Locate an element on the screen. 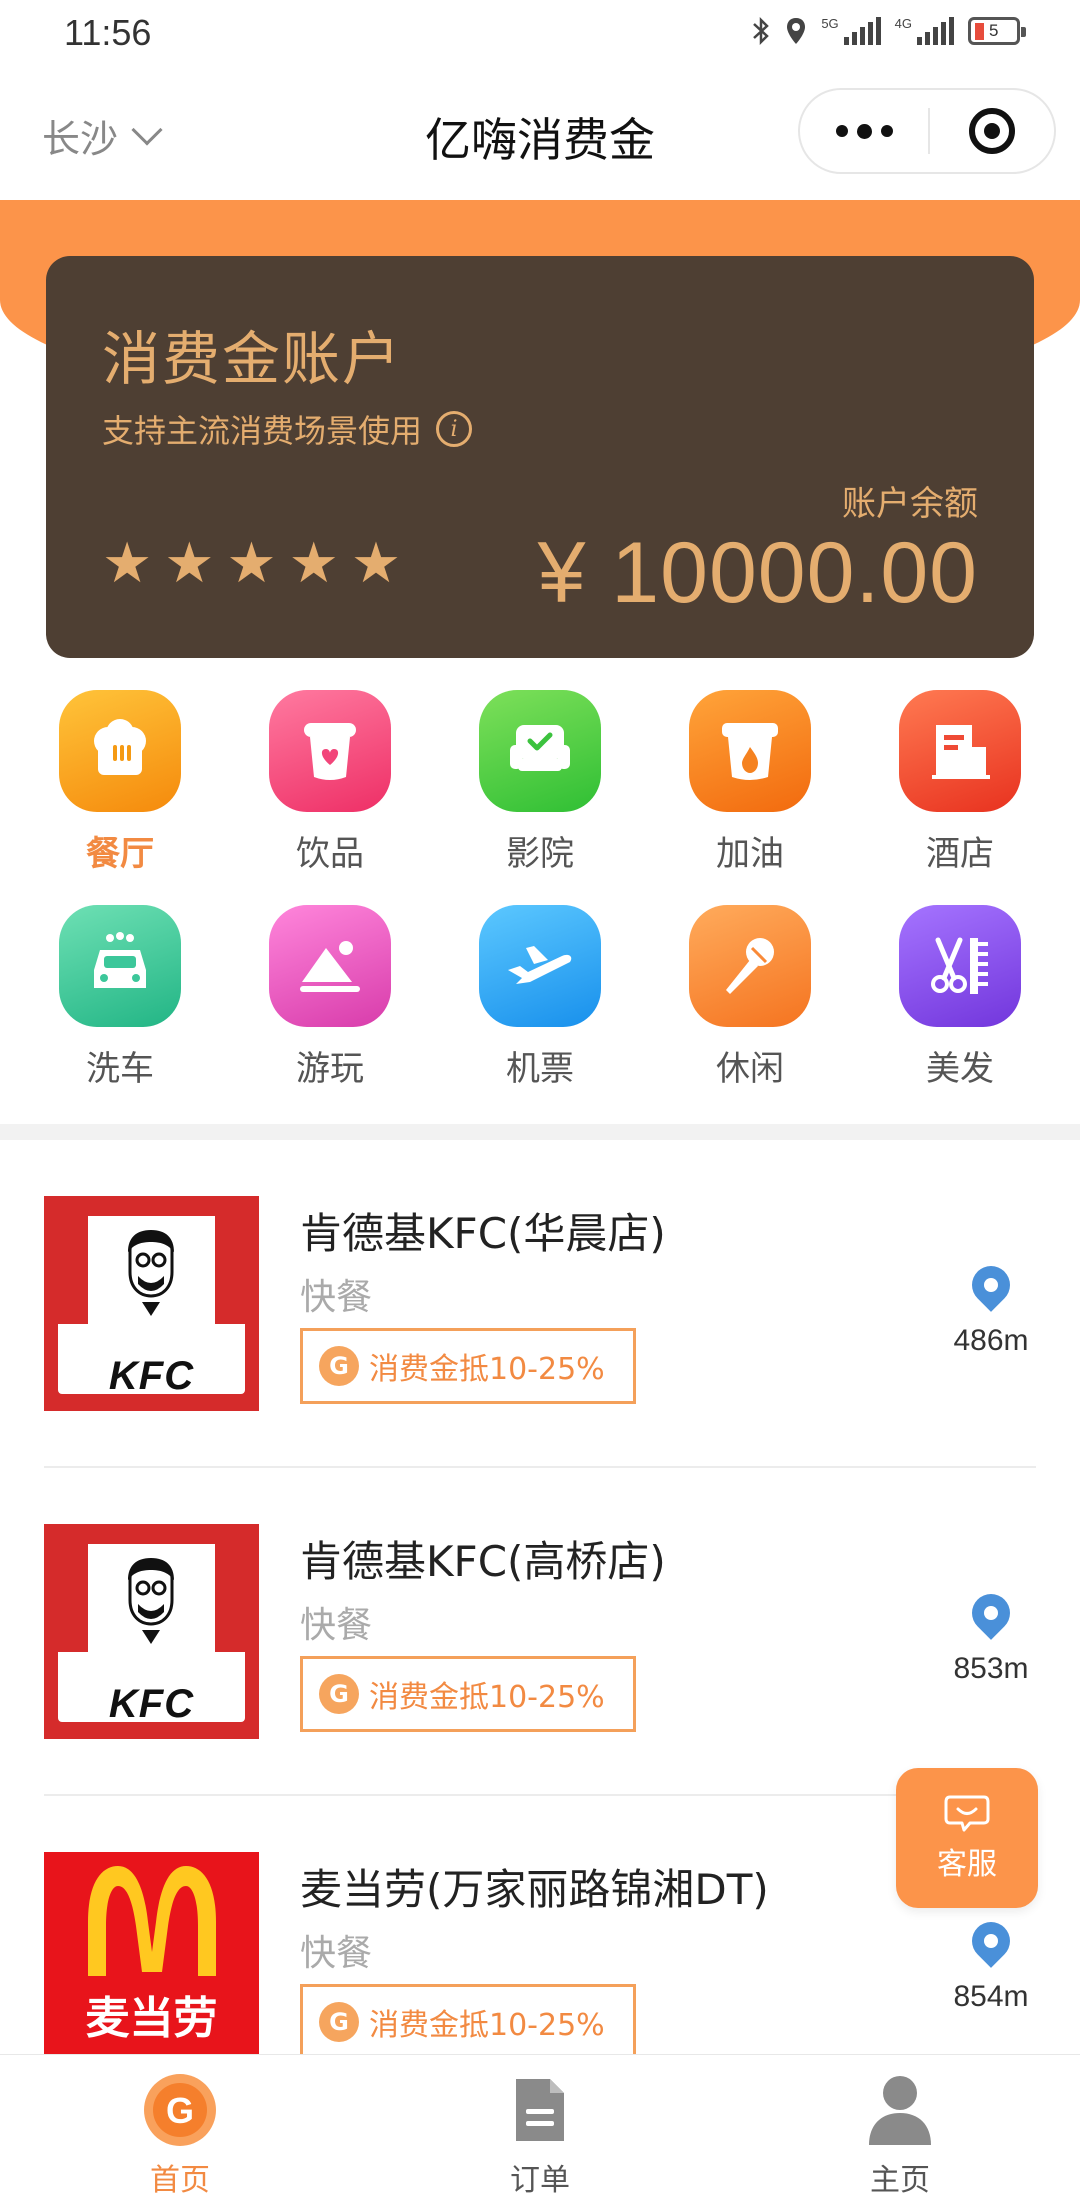  chevron-down-icon is located at coordinates (147, 129).